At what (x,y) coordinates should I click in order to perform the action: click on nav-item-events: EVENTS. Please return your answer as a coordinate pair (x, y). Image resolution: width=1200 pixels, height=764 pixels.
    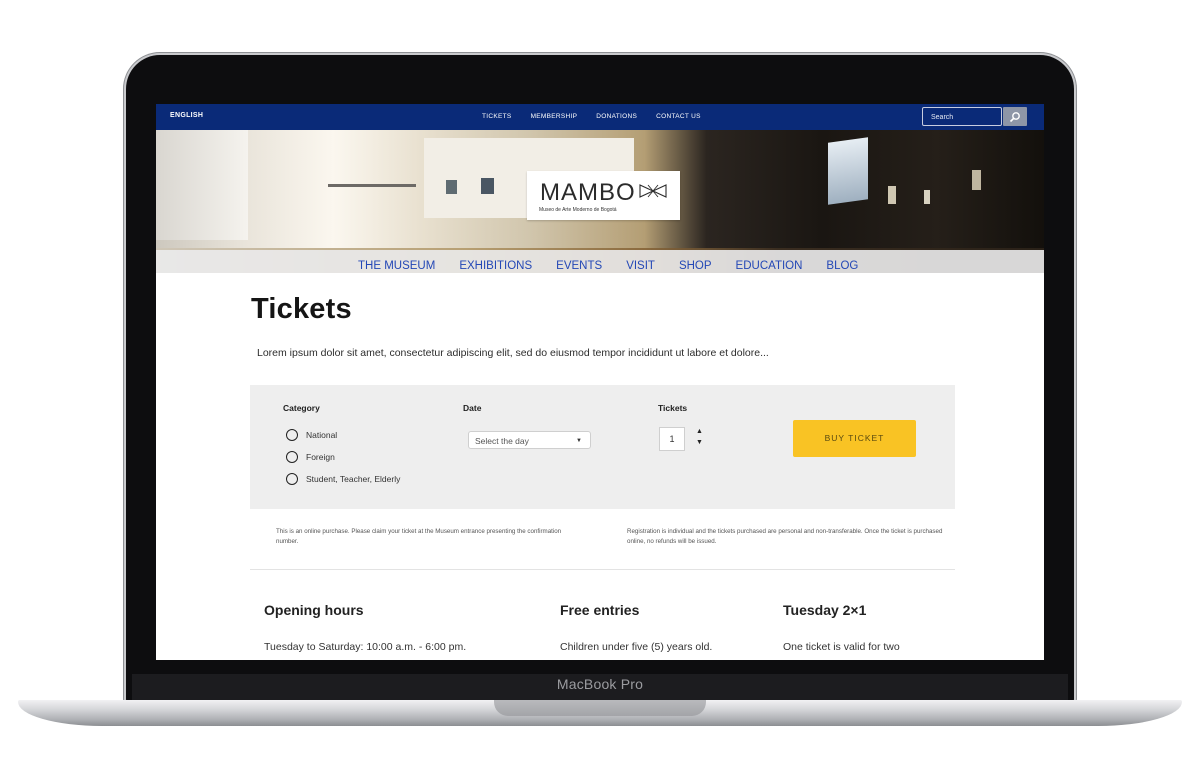
    Looking at the image, I should click on (579, 266).